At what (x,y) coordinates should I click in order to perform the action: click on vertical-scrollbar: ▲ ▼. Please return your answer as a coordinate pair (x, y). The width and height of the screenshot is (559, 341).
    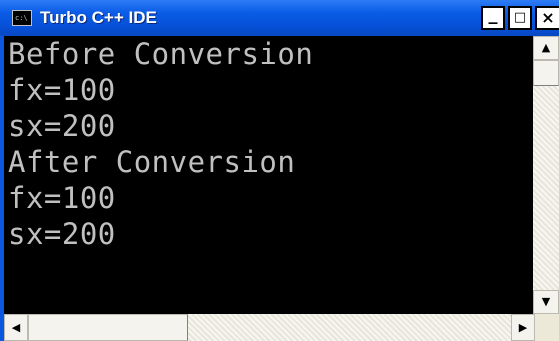
    Looking at the image, I should click on (546, 175).